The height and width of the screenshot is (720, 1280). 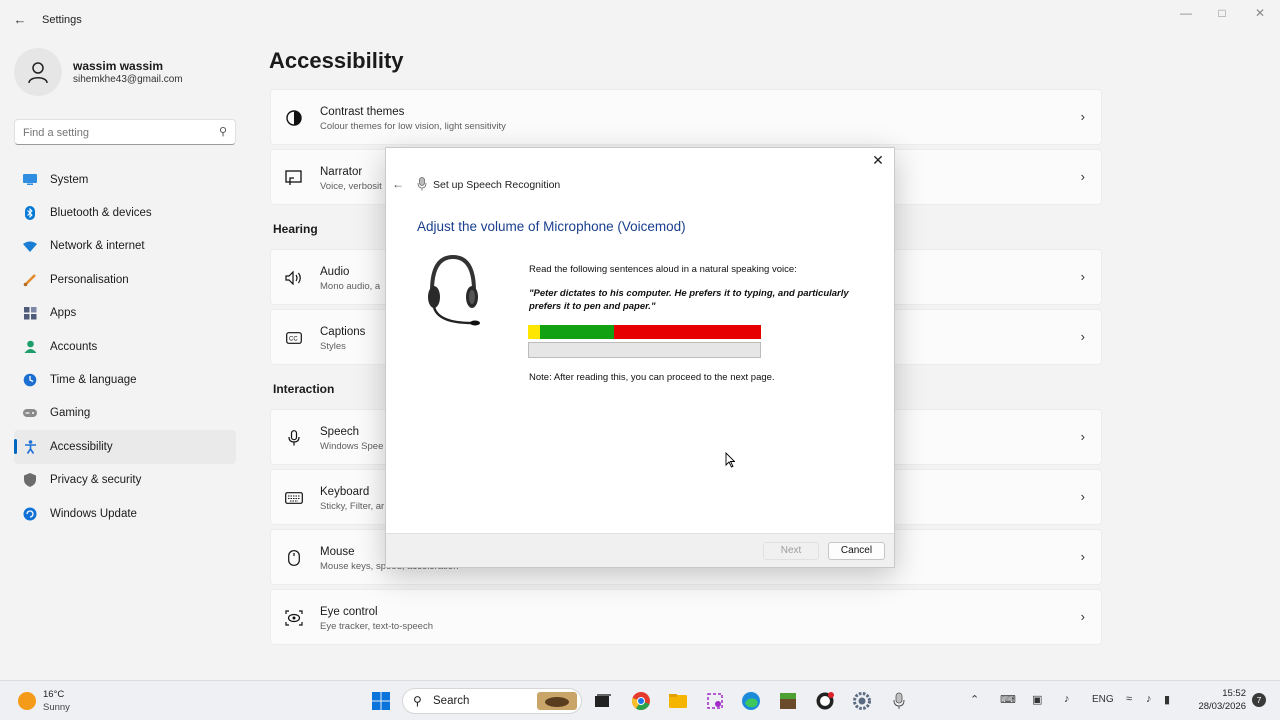 What do you see at coordinates (644, 332) in the screenshot?
I see `volume-level-meter` at bounding box center [644, 332].